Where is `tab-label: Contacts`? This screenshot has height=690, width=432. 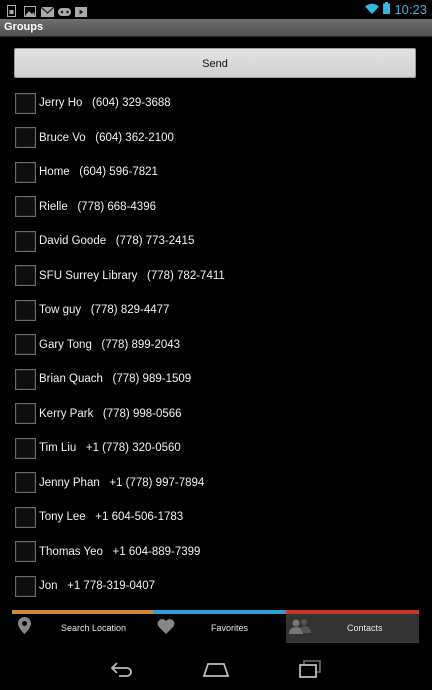 tab-label: Contacts is located at coordinates (365, 628).